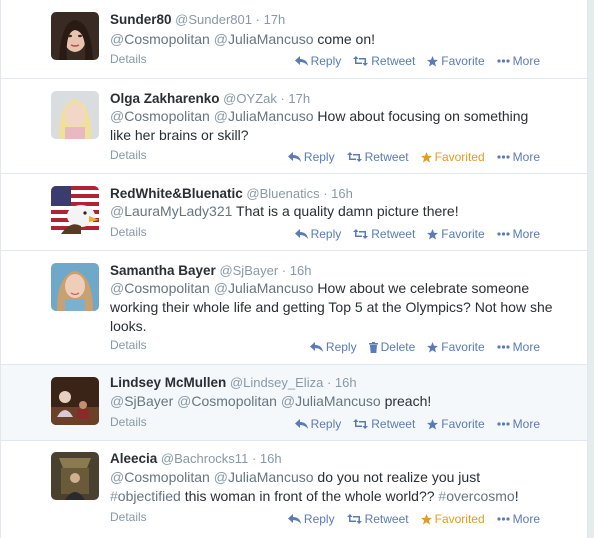 The image size is (594, 538). Describe the element at coordinates (406, 401) in the screenshot. I see `tweet-text-segment: preach!` at that location.